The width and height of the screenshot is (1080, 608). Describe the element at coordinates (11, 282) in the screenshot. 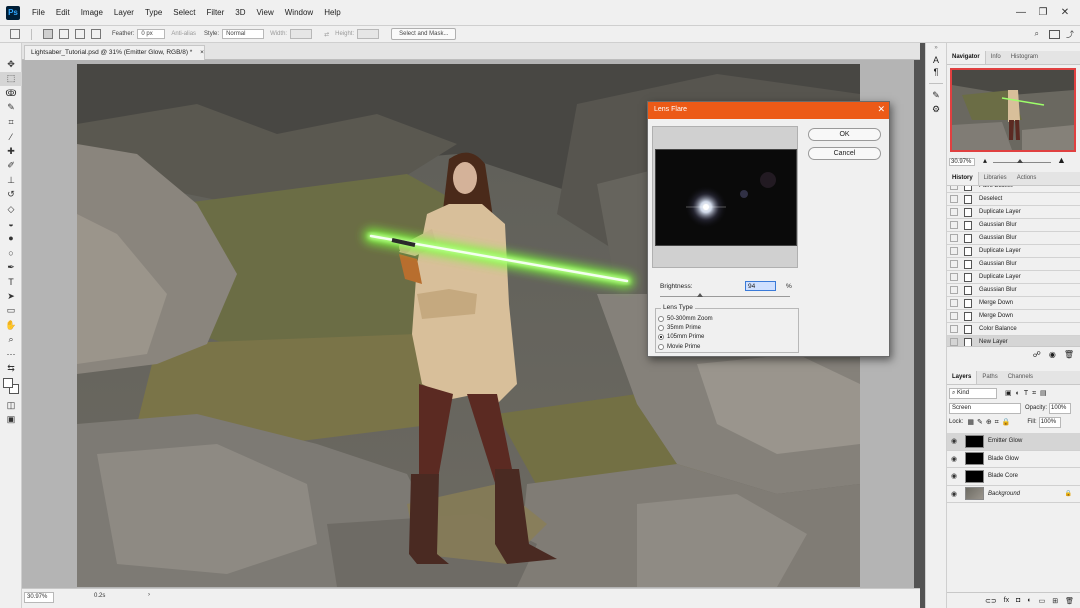

I see `type-tool-icon: T` at that location.